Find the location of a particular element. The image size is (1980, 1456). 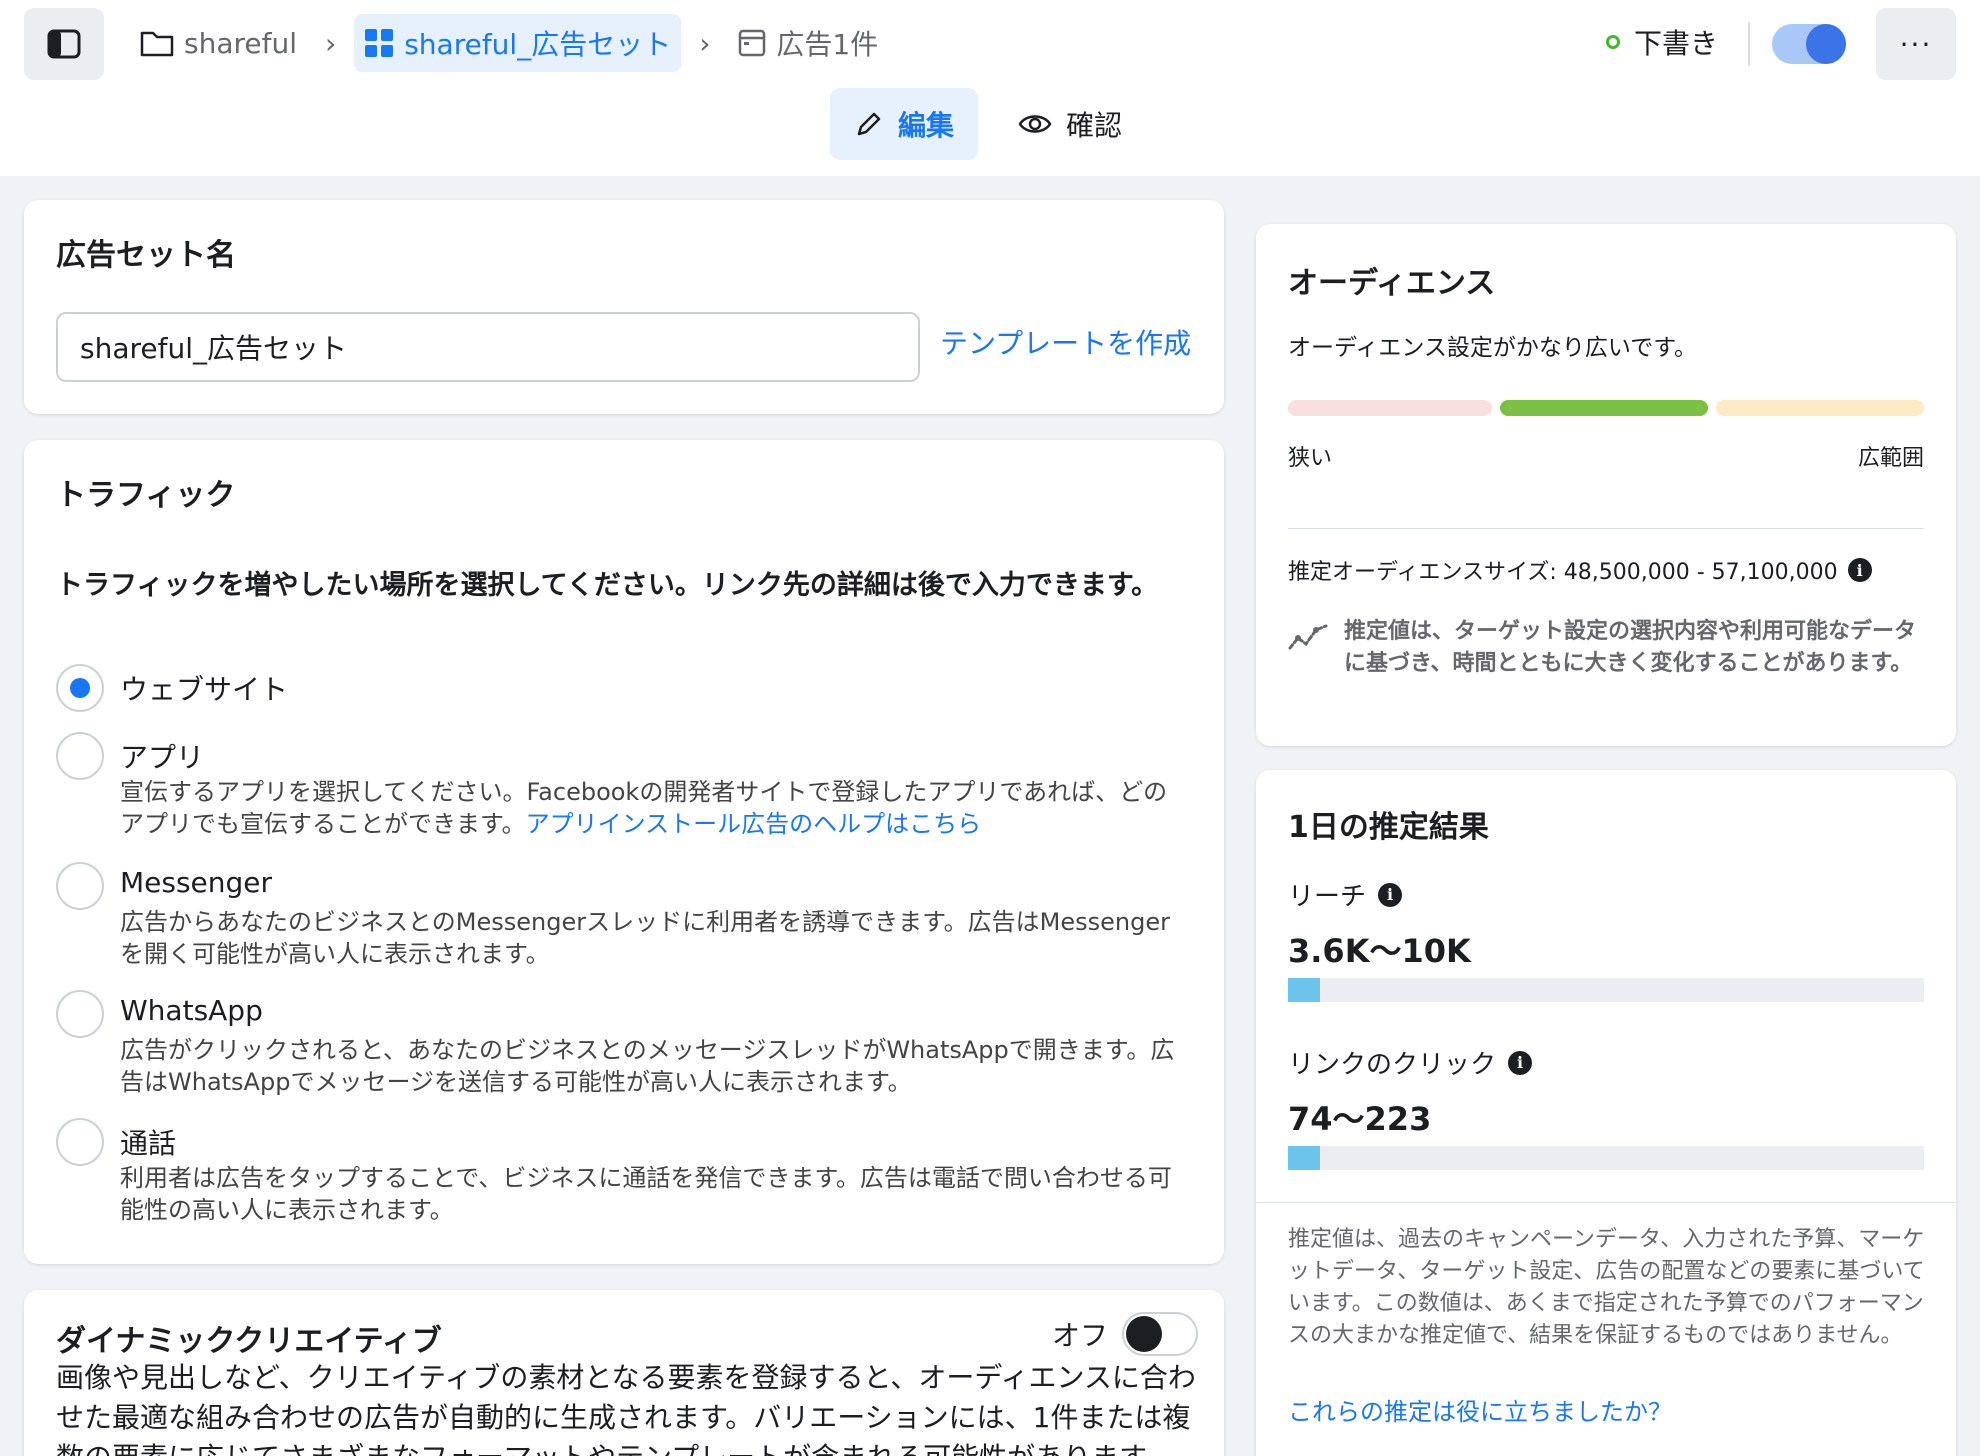

breadcrumb-adset-label: shareful_広告セット is located at coordinates (538, 44).